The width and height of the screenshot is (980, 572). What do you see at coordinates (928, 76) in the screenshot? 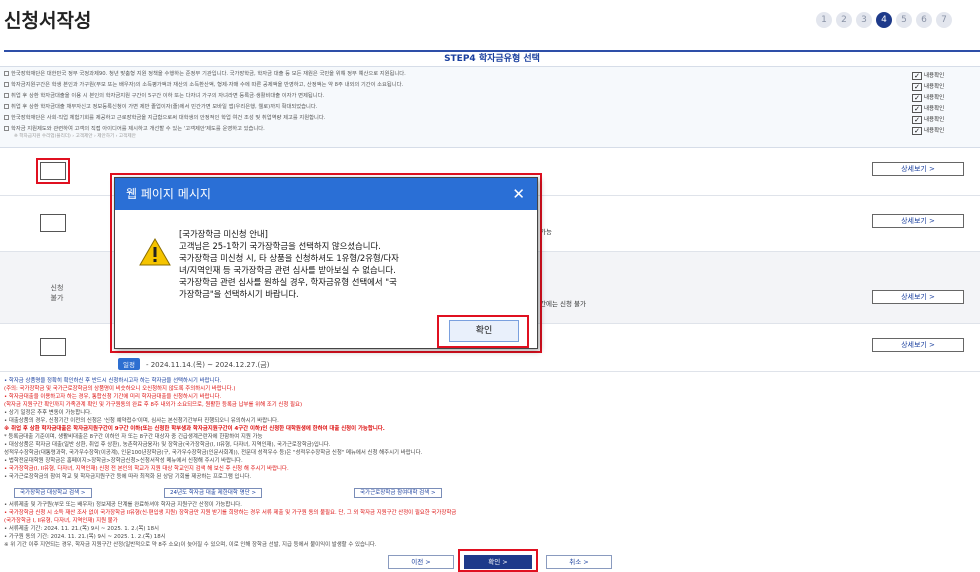
I see `confirm-check-1: ✓ 내용확인` at bounding box center [928, 76].